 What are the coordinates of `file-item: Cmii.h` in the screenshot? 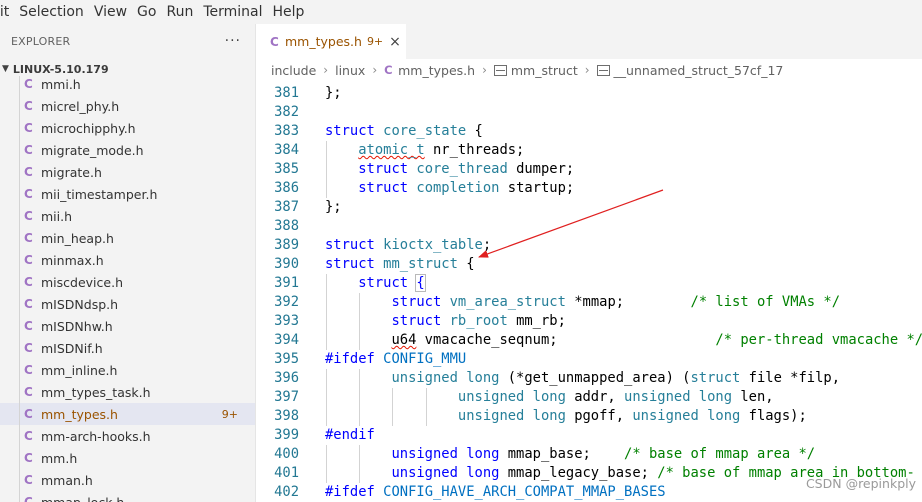 It's located at (127, 216).